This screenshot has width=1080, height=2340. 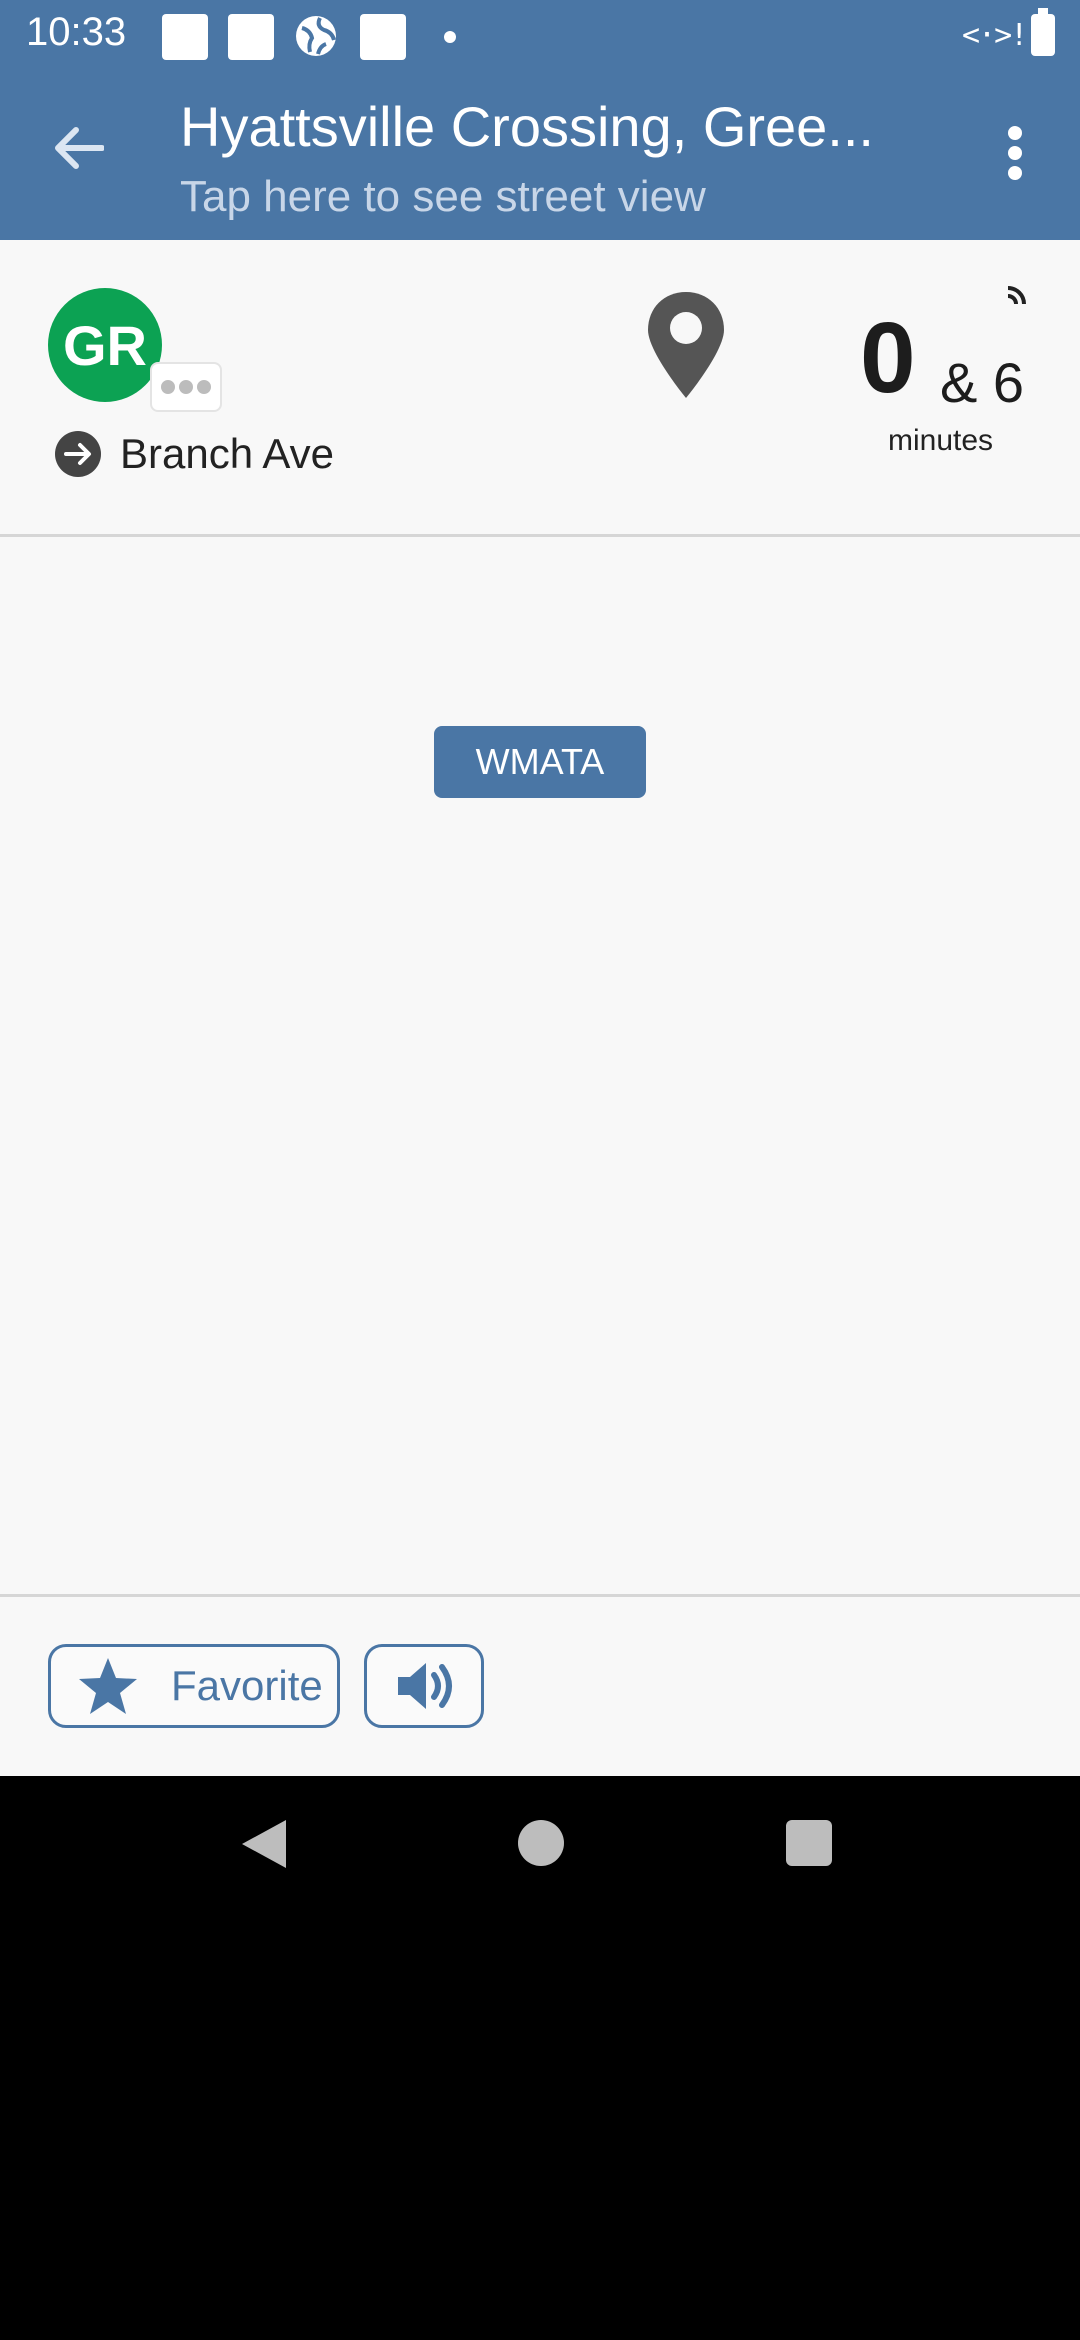 What do you see at coordinates (264, 1844) in the screenshot?
I see `nav-back-icon` at bounding box center [264, 1844].